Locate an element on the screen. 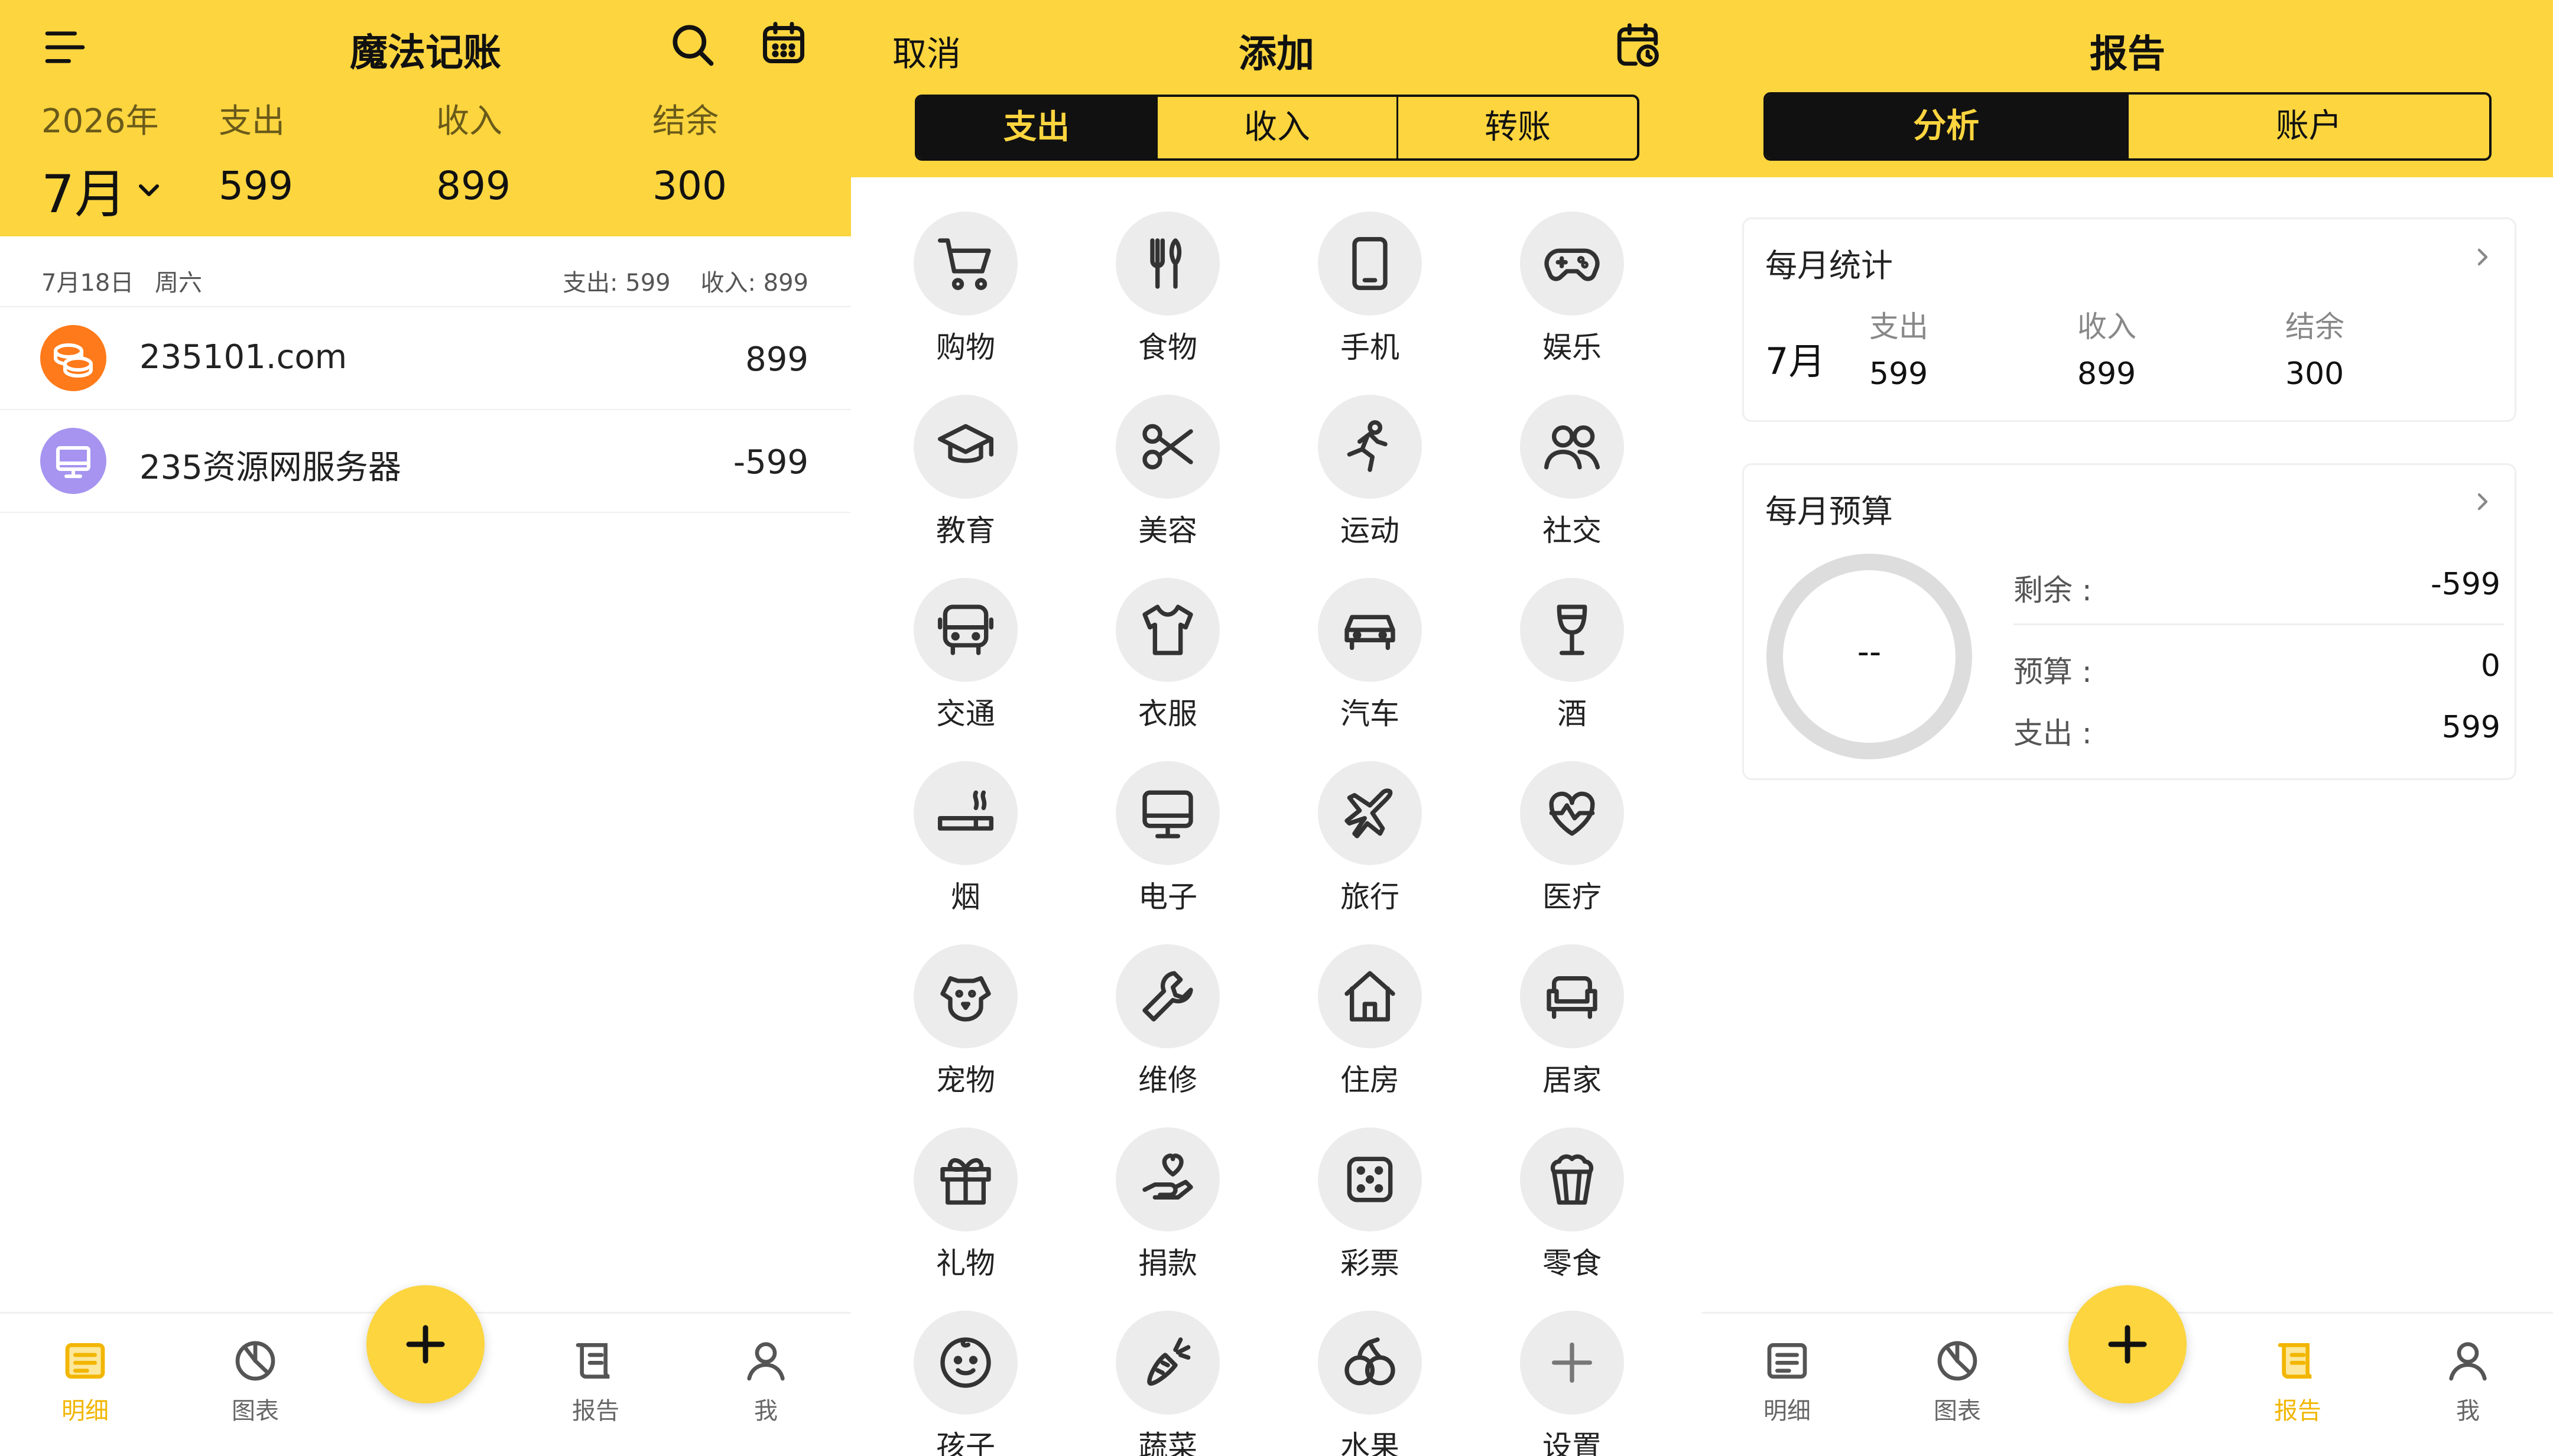  category-item: 维修 is located at coordinates (1167, 1021).